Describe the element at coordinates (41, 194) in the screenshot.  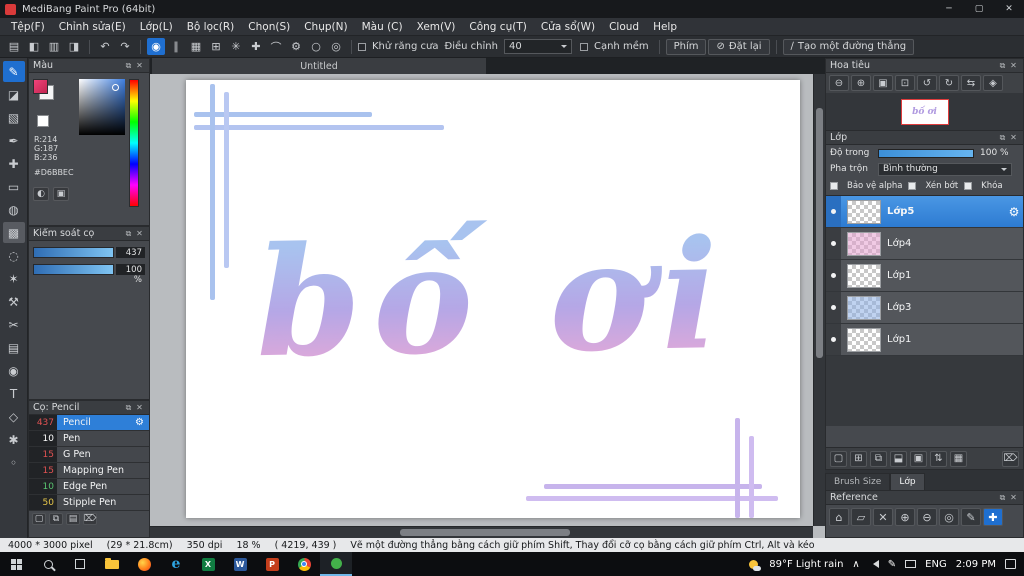
I see `color-wheel-icon: ◐` at that location.